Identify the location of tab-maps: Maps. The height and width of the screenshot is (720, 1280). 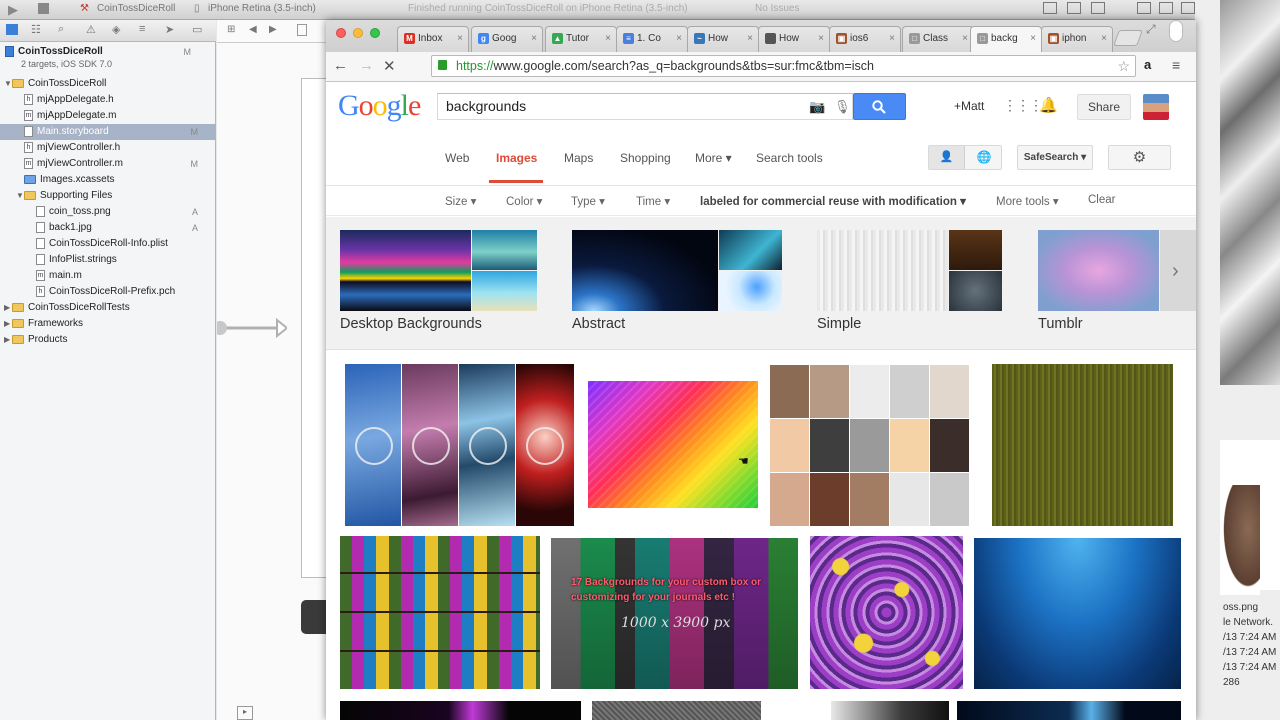
(578, 158).